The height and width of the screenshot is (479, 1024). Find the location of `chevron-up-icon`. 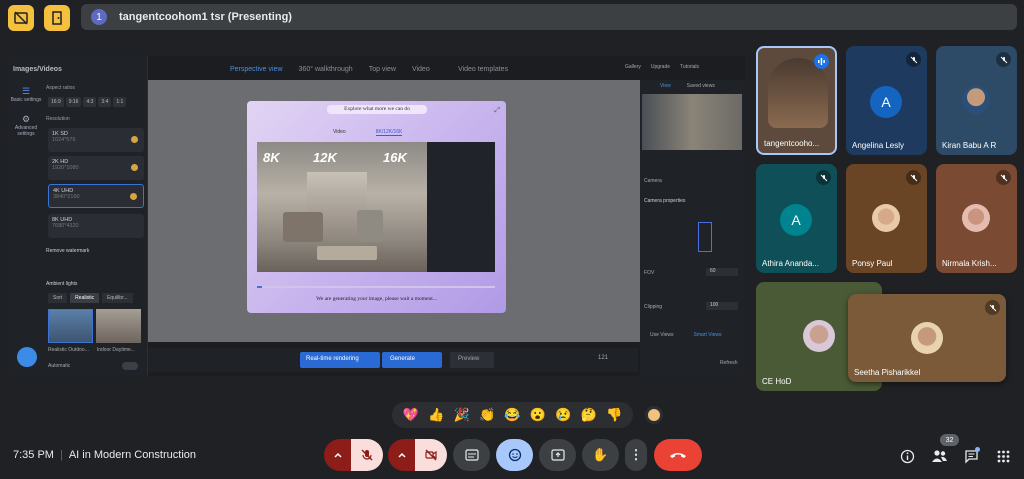

chevron-up-icon is located at coordinates (337, 455).